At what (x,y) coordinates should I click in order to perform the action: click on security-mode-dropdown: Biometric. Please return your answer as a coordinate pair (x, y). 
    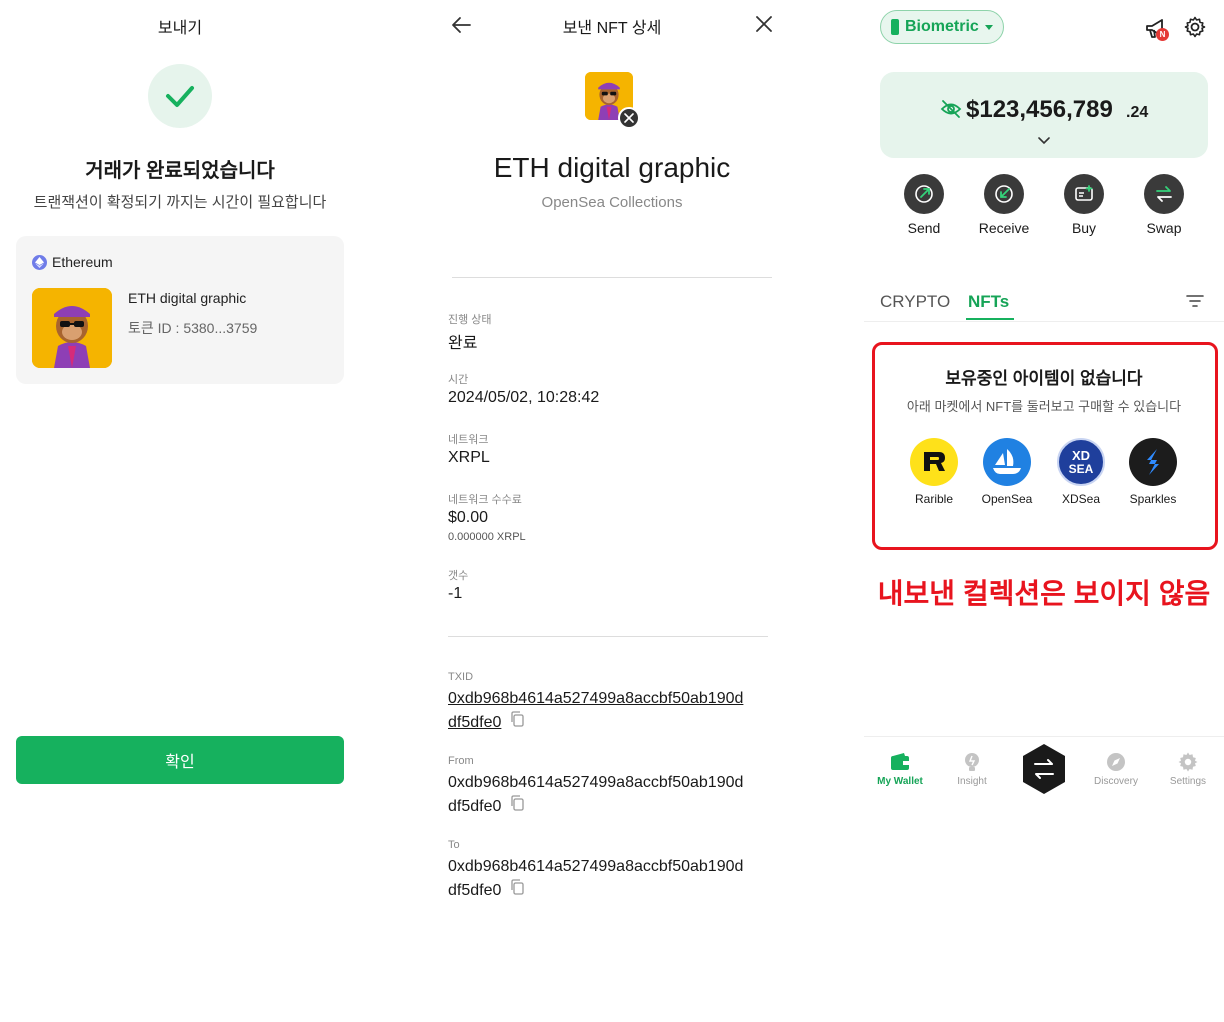
    Looking at the image, I should click on (942, 27).